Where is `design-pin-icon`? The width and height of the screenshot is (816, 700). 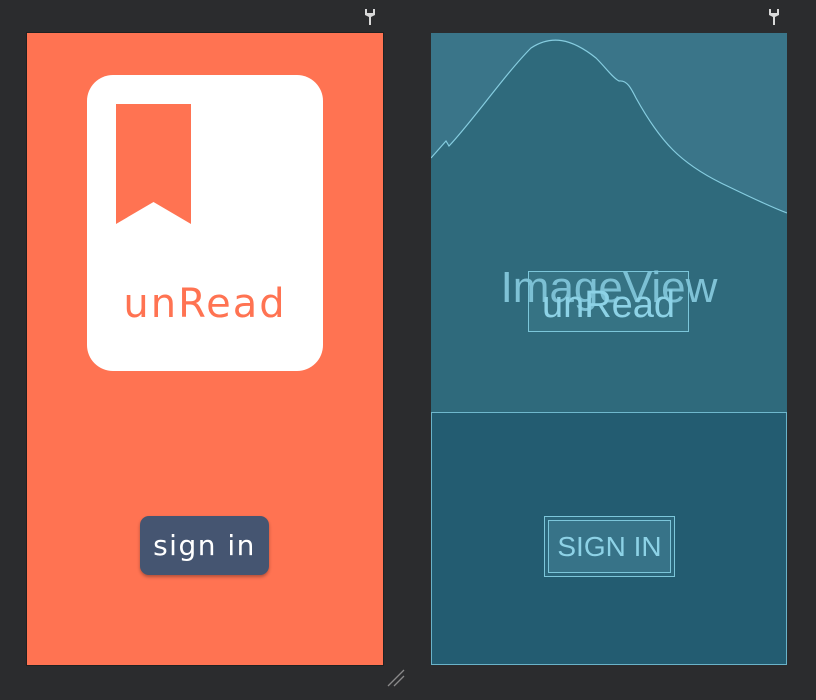 design-pin-icon is located at coordinates (370, 17).